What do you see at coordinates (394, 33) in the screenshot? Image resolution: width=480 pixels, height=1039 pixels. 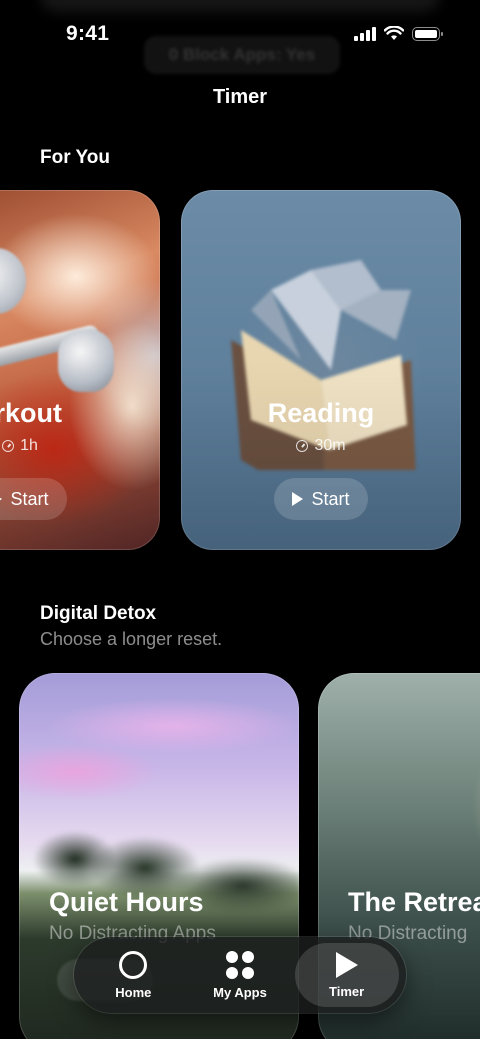 I see `wifi-icon` at bounding box center [394, 33].